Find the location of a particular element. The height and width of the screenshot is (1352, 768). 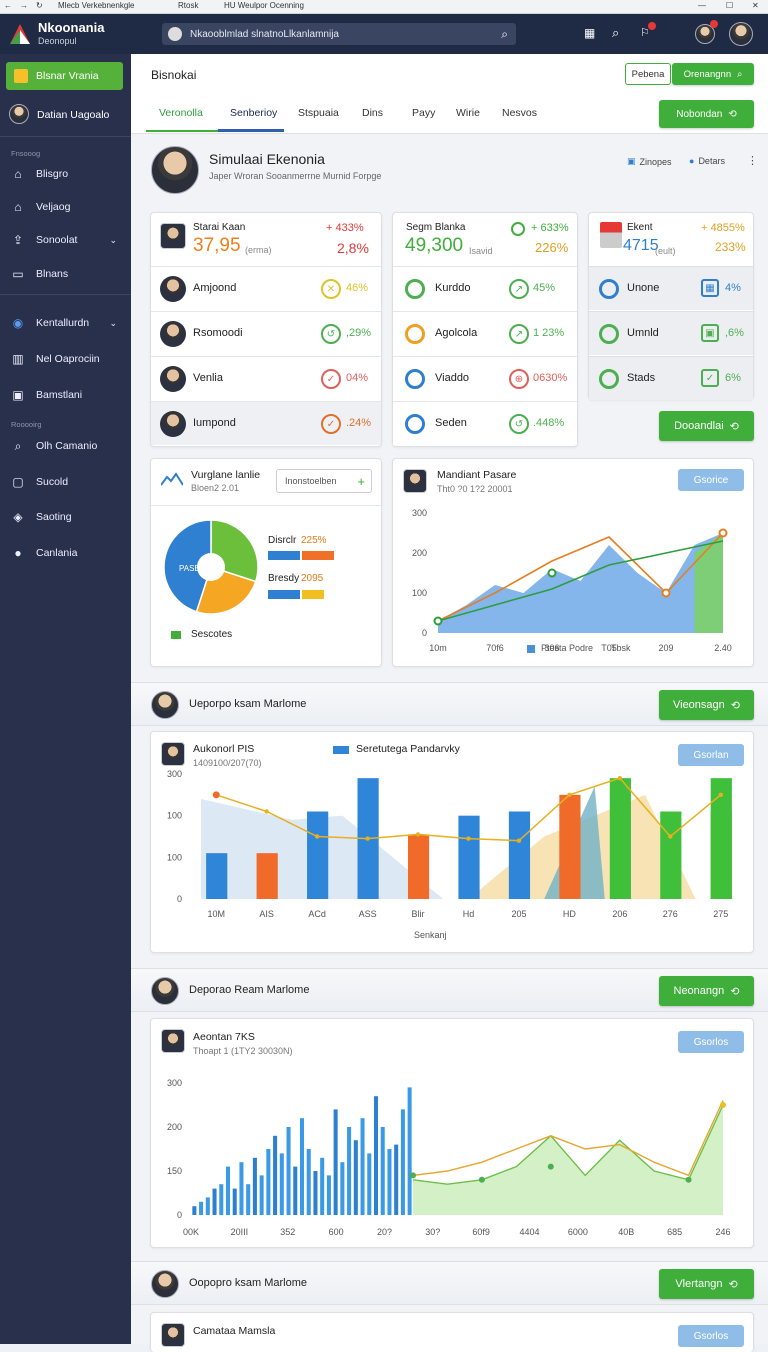

minimize-icon: — is located at coordinates (702, 5).